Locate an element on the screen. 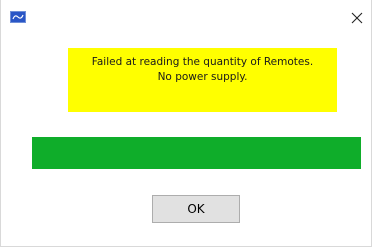 The image size is (372, 247). ok-button: OK is located at coordinates (196, 209).